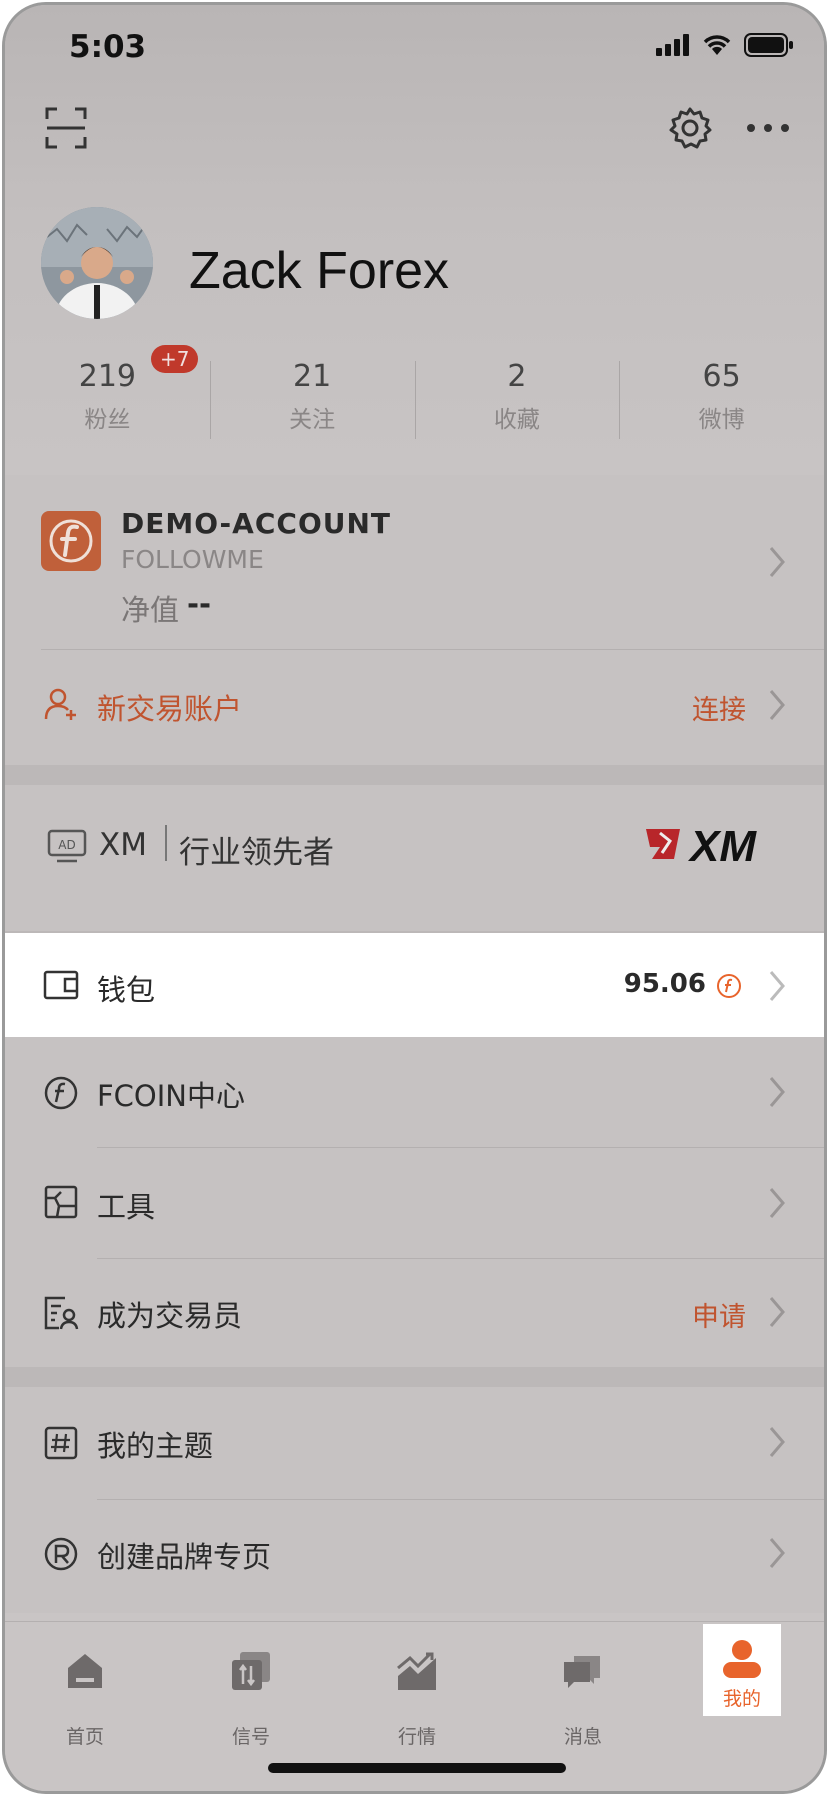 This screenshot has width=829, height=1796. Describe the element at coordinates (414, 1092) in the screenshot. I see `fcoin-center-row: FCOIN中心` at that location.